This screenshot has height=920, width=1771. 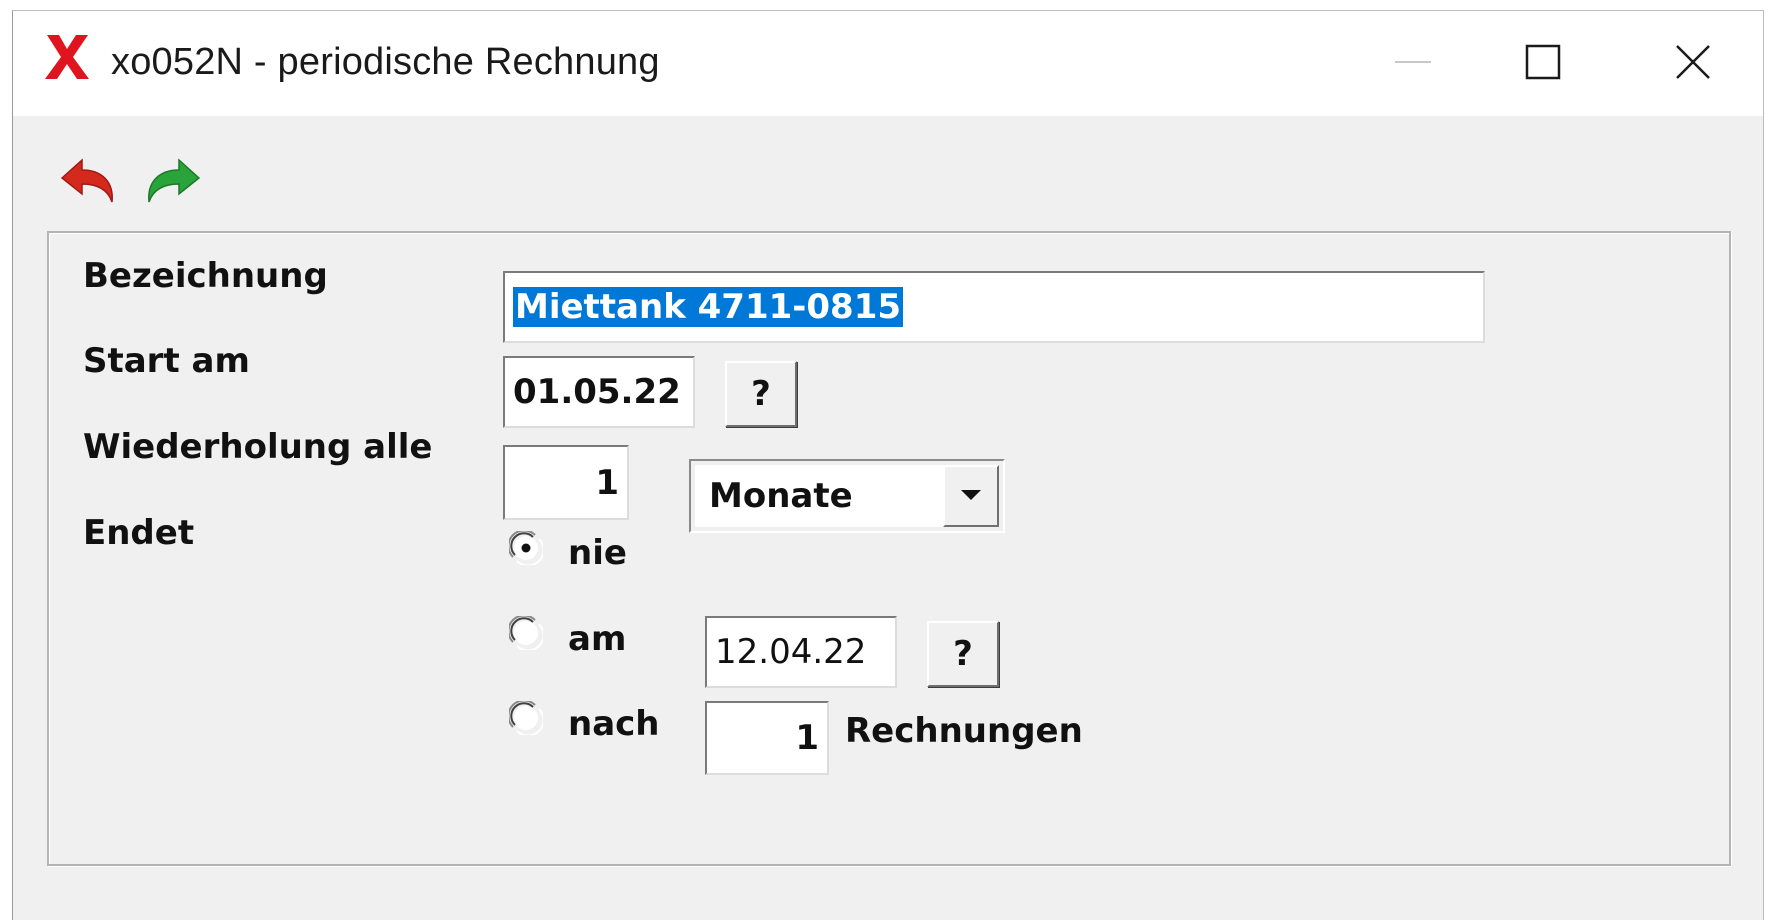 I want to click on radio-am, so click(x=526, y=633).